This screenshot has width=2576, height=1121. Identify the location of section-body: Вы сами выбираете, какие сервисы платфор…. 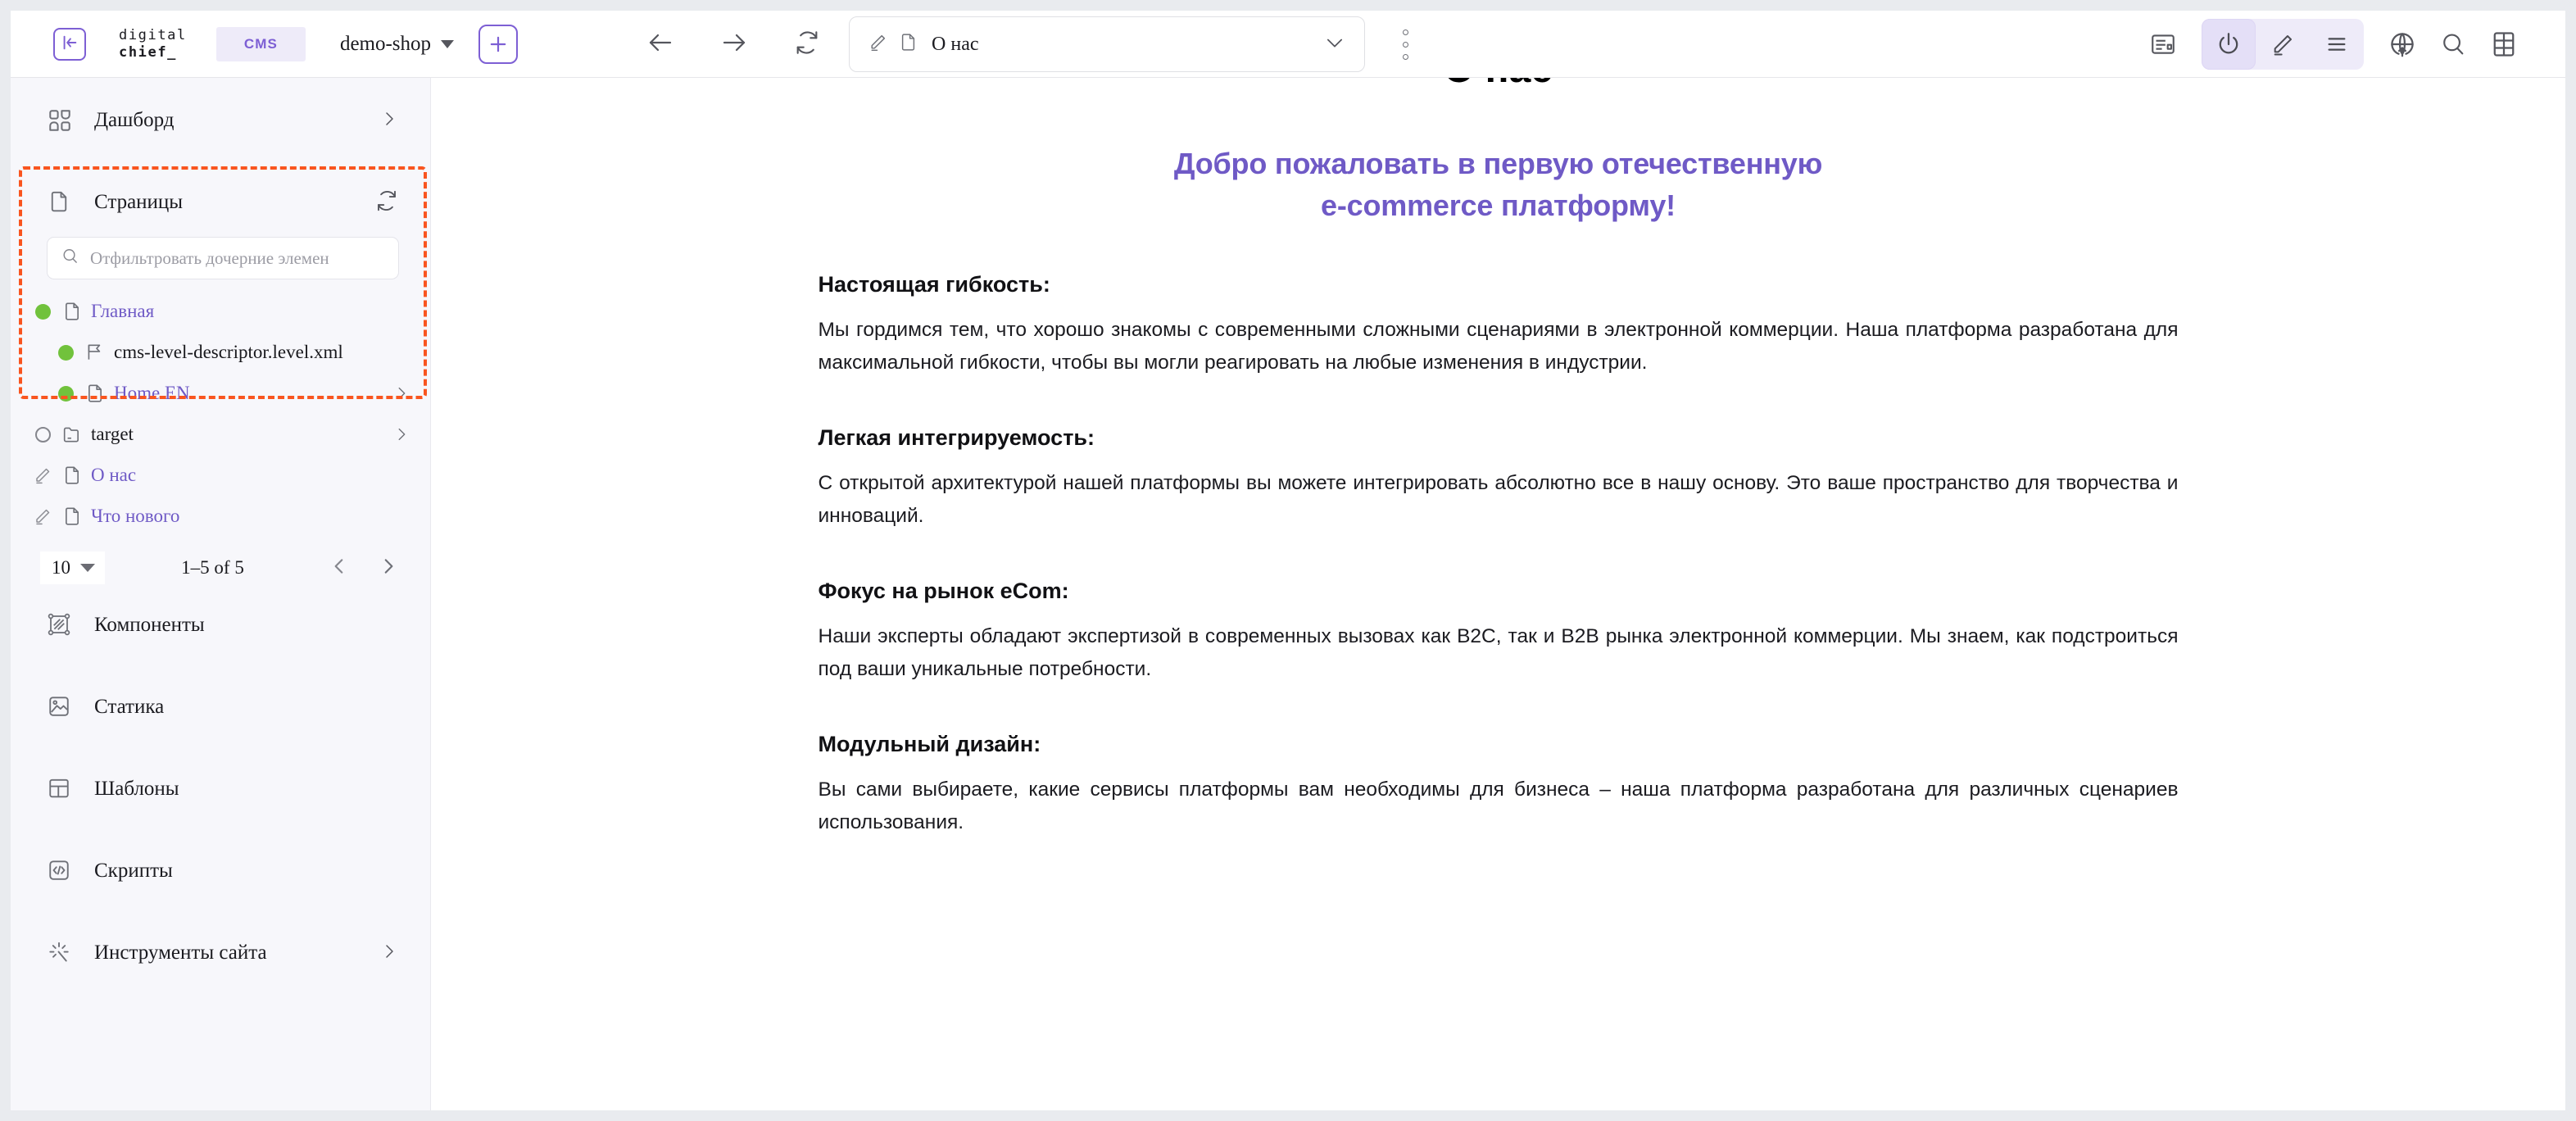
(1498, 805).